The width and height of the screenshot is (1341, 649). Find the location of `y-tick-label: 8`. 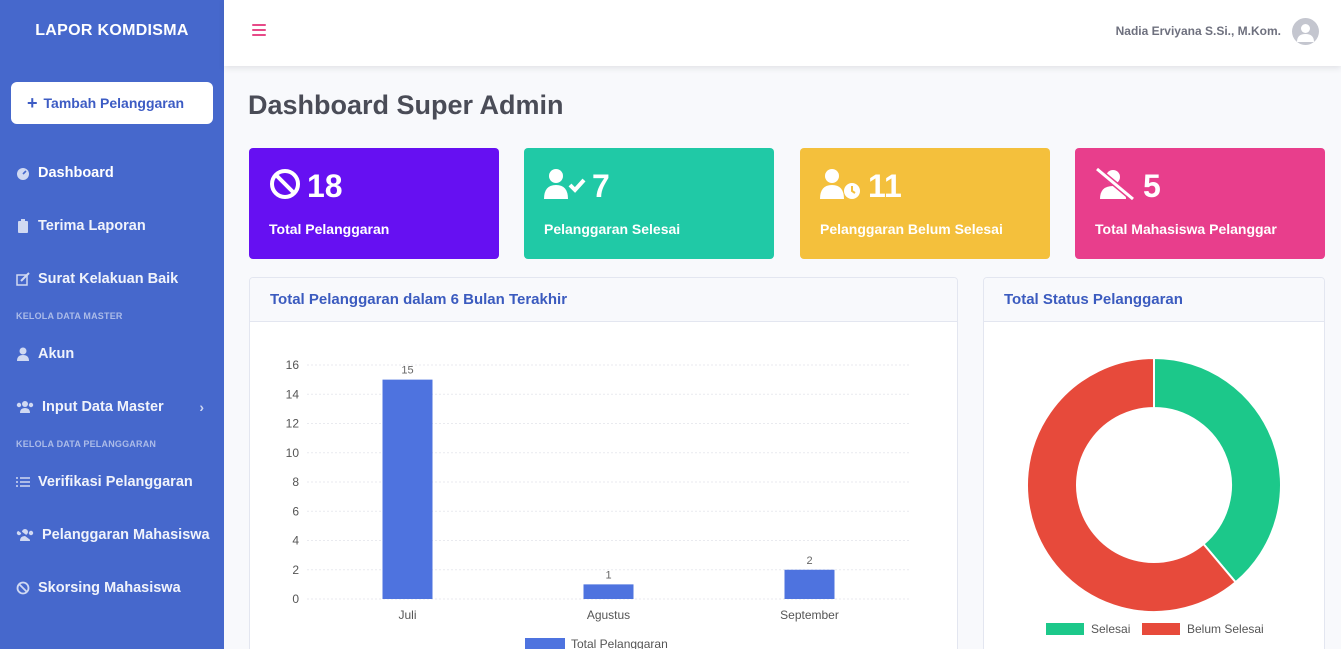

y-tick-label: 8 is located at coordinates (295, 482).